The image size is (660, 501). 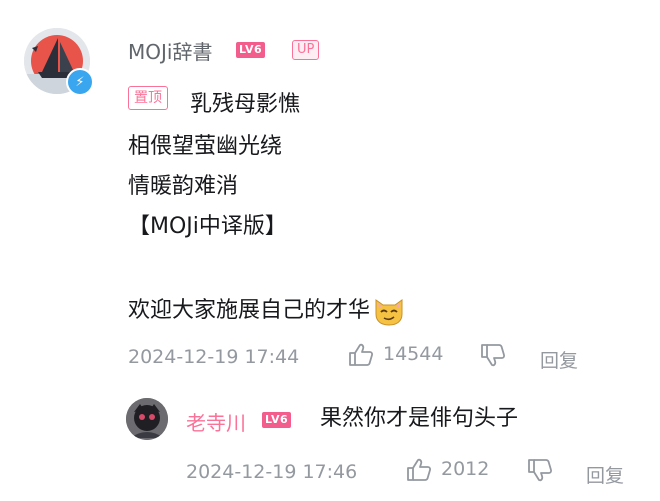 What do you see at coordinates (605, 474) in the screenshot?
I see `reply-reply-button: 回复` at bounding box center [605, 474].